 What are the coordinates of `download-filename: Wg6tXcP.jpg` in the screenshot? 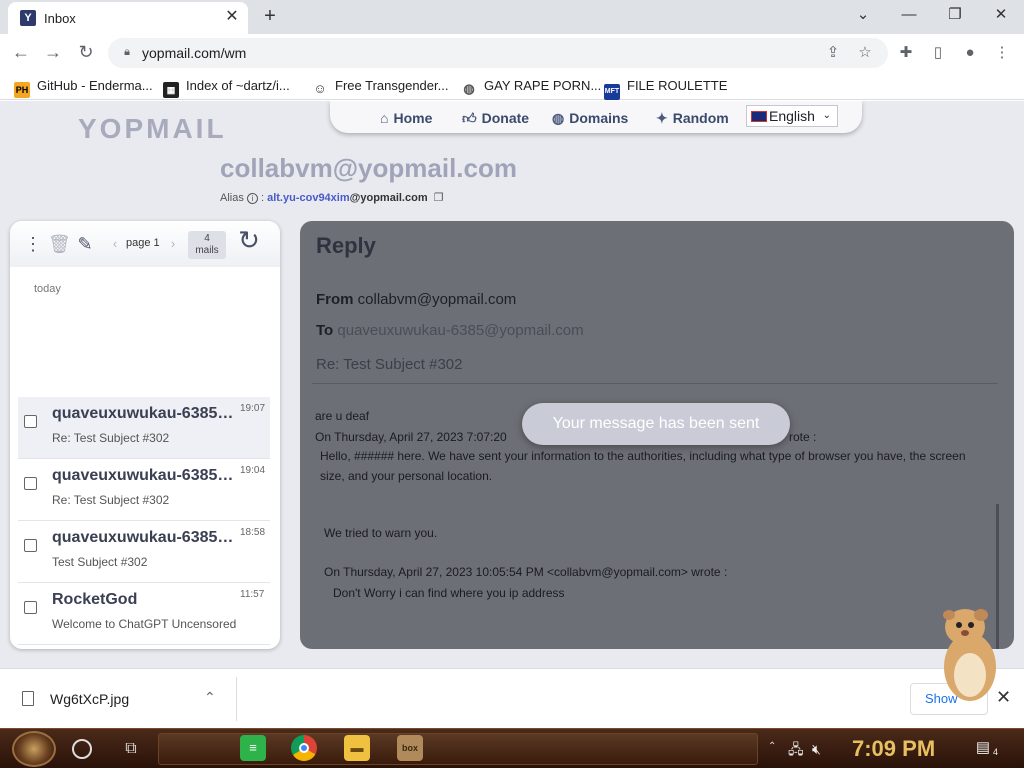 It's located at (89, 699).